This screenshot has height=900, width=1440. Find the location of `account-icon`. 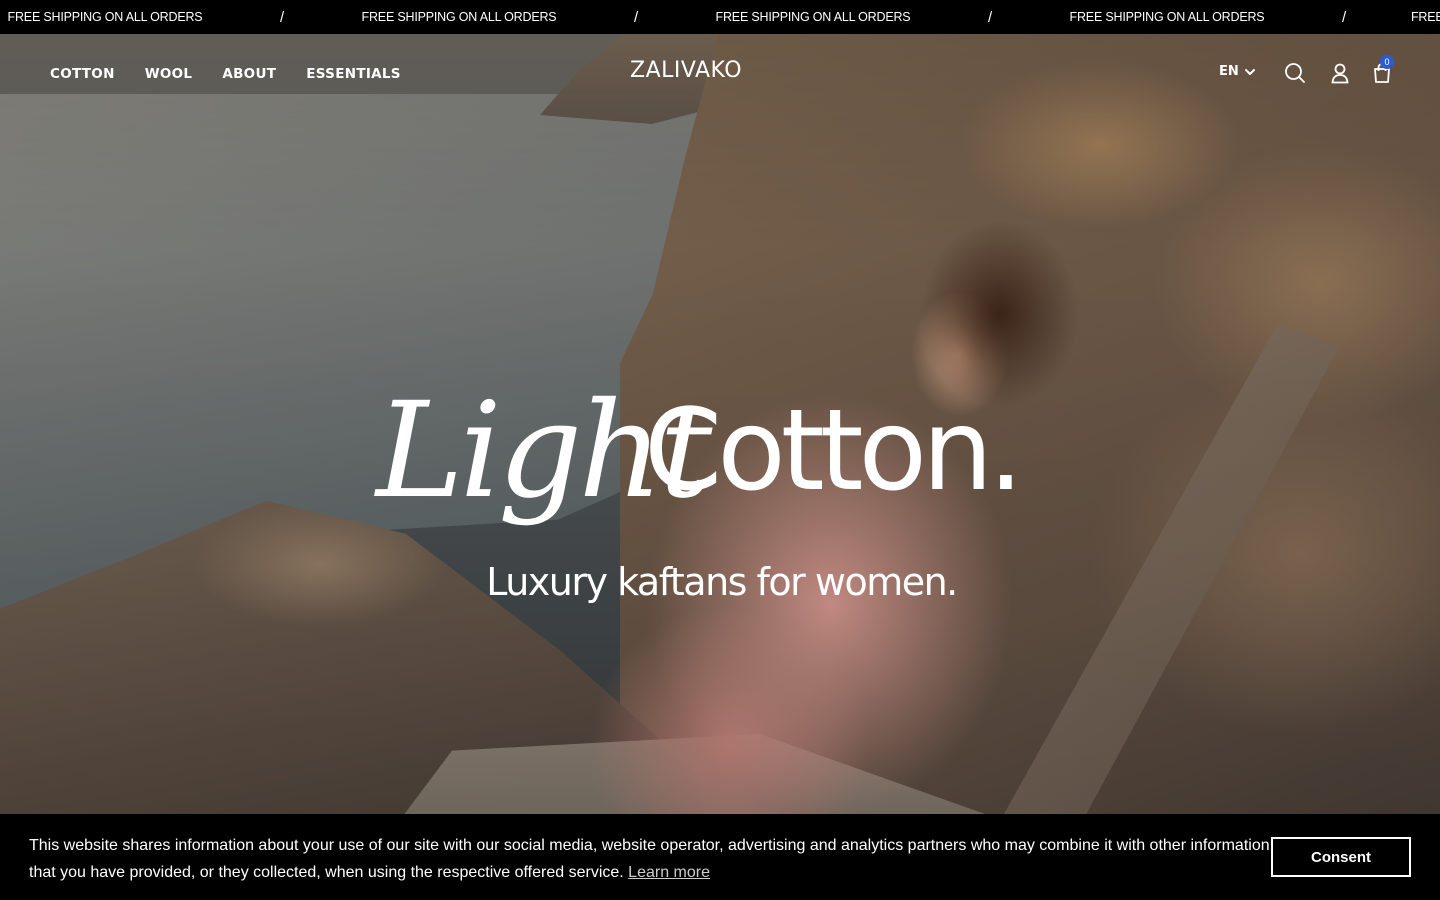

account-icon is located at coordinates (1340, 73).